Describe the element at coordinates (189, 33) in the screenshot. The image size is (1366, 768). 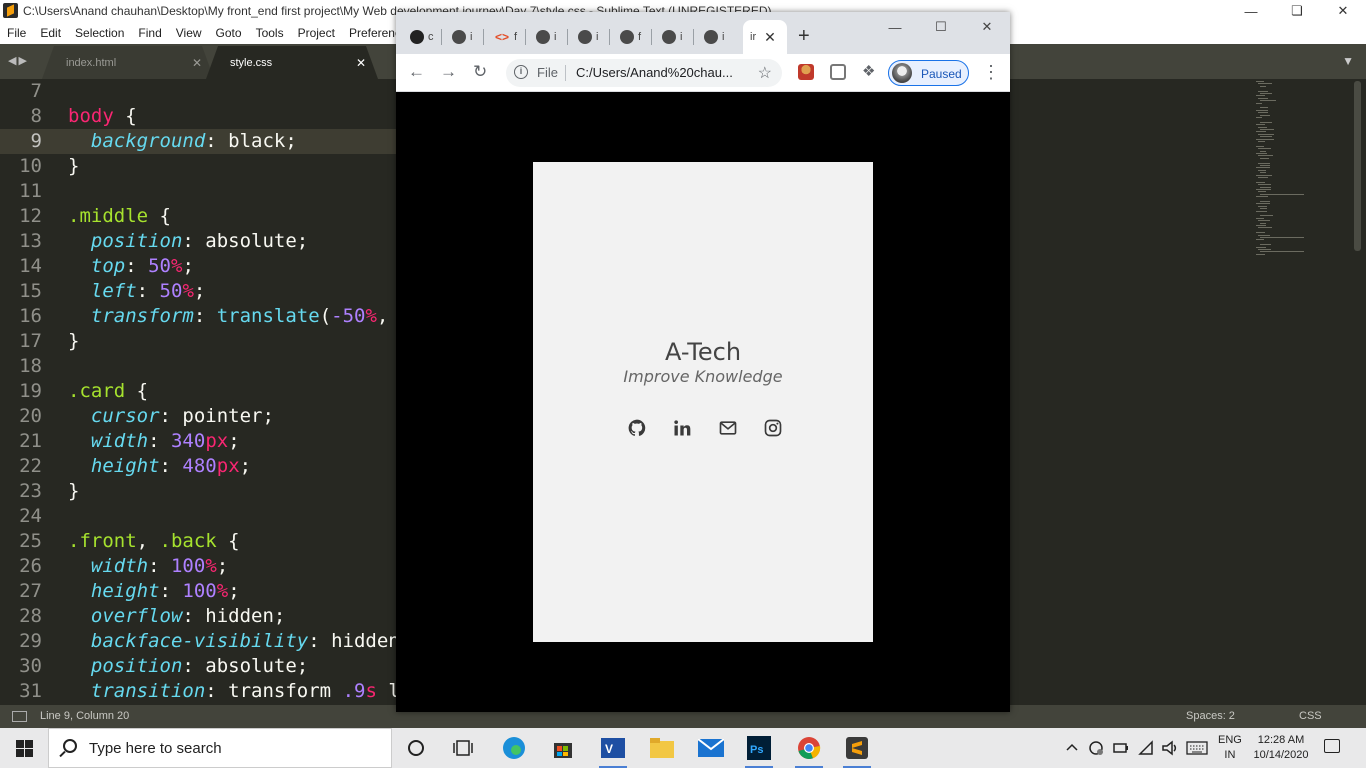
I see `menu-view: View` at that location.